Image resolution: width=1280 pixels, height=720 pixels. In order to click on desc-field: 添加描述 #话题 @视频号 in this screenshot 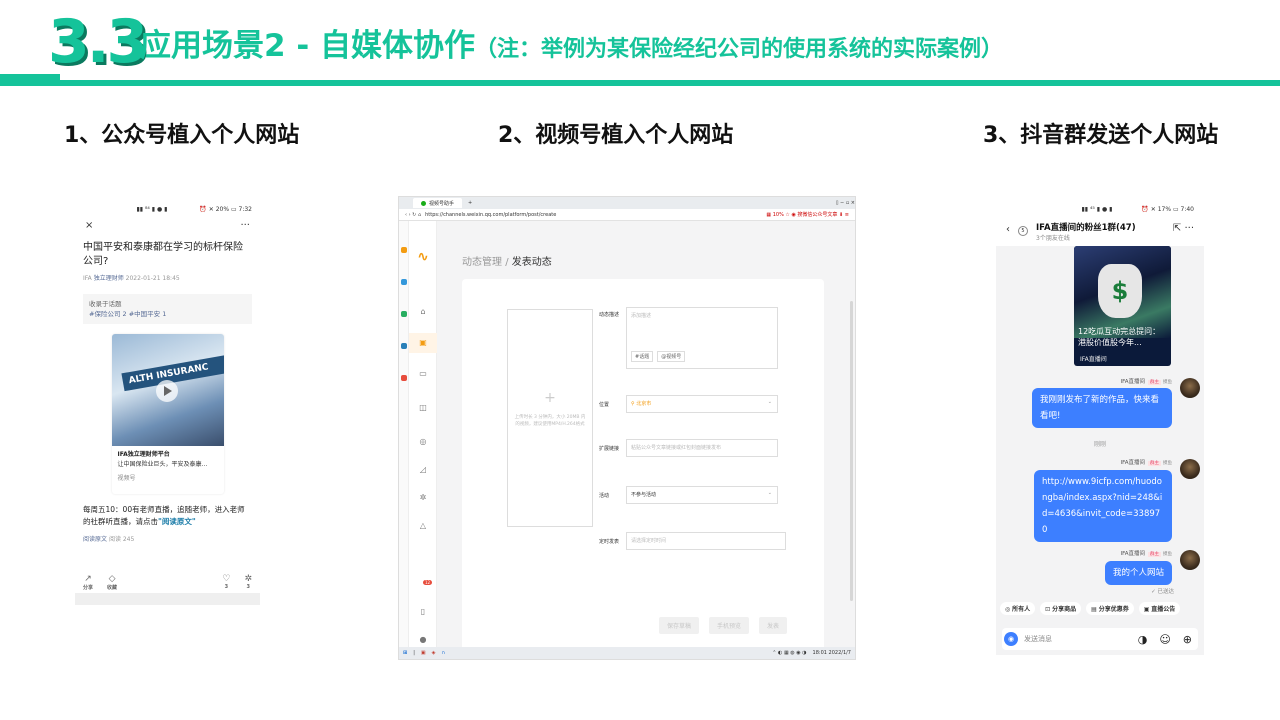, I will do `click(702, 338)`.